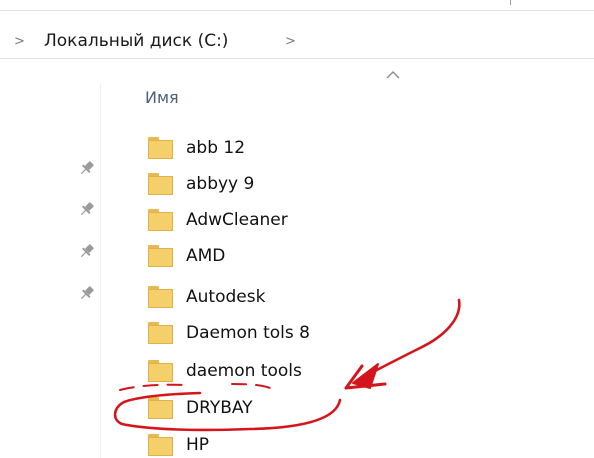 This screenshot has width=594, height=458. What do you see at coordinates (290, 184) in the screenshot?
I see `list-item: abbyy 9` at bounding box center [290, 184].